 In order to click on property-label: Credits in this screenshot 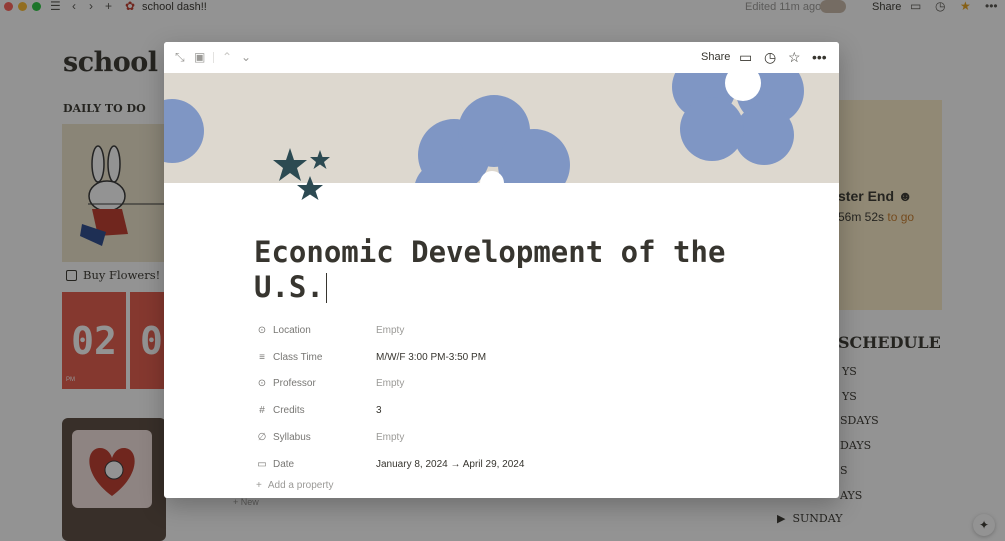, I will do `click(289, 411)`.